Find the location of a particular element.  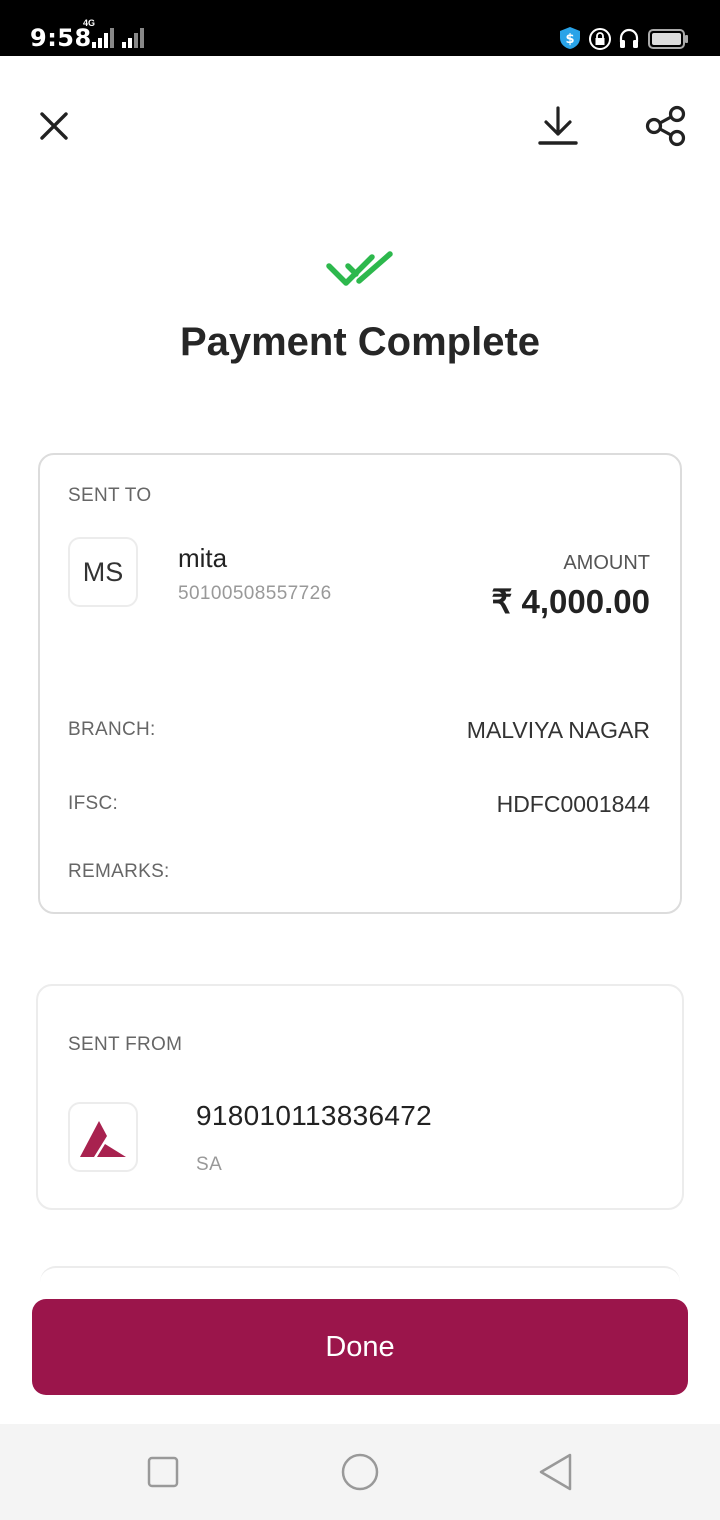

payee-account-number: 50100508557726 is located at coordinates (255, 593).